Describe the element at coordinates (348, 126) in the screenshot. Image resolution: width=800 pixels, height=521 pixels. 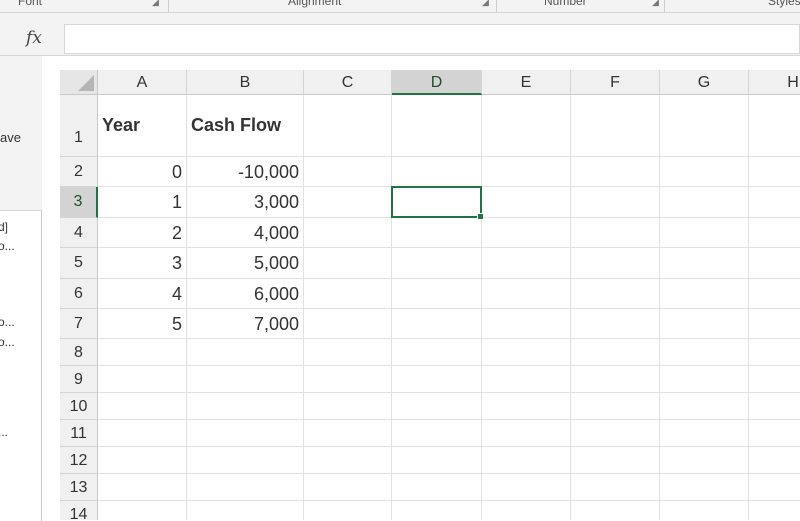
I see `cell-c1` at that location.